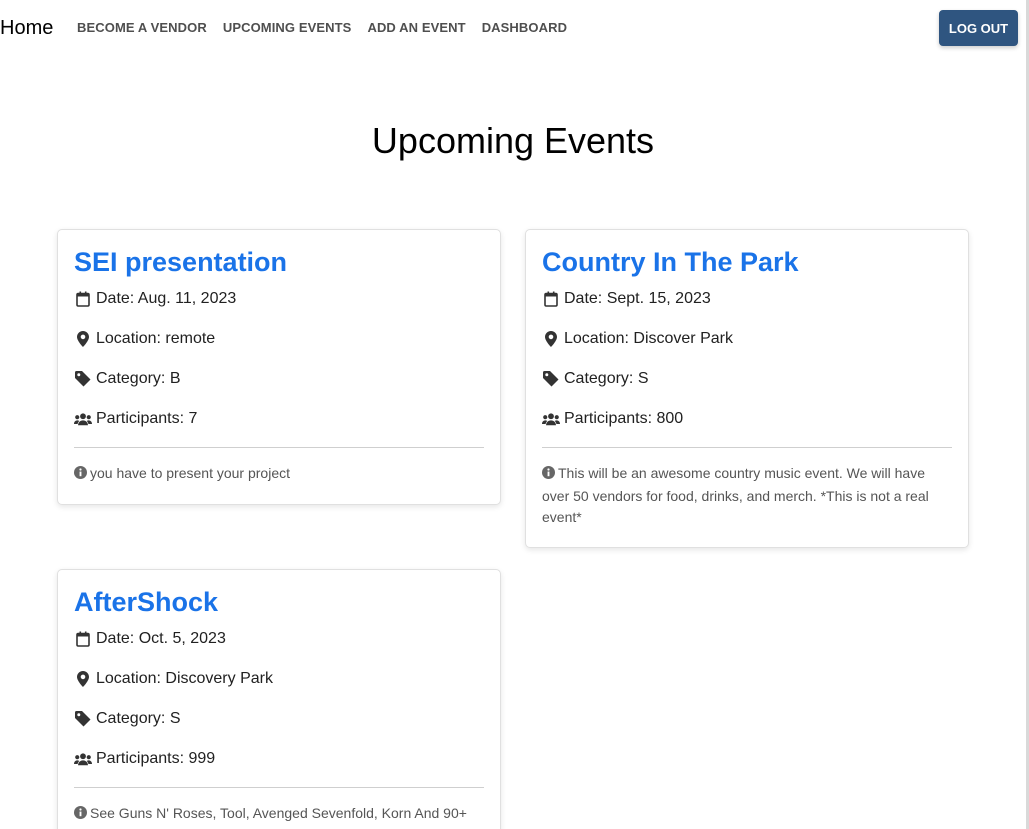 This screenshot has width=1029, height=829. What do you see at coordinates (147, 418) in the screenshot?
I see `event-participants-text: Participants: 7` at bounding box center [147, 418].